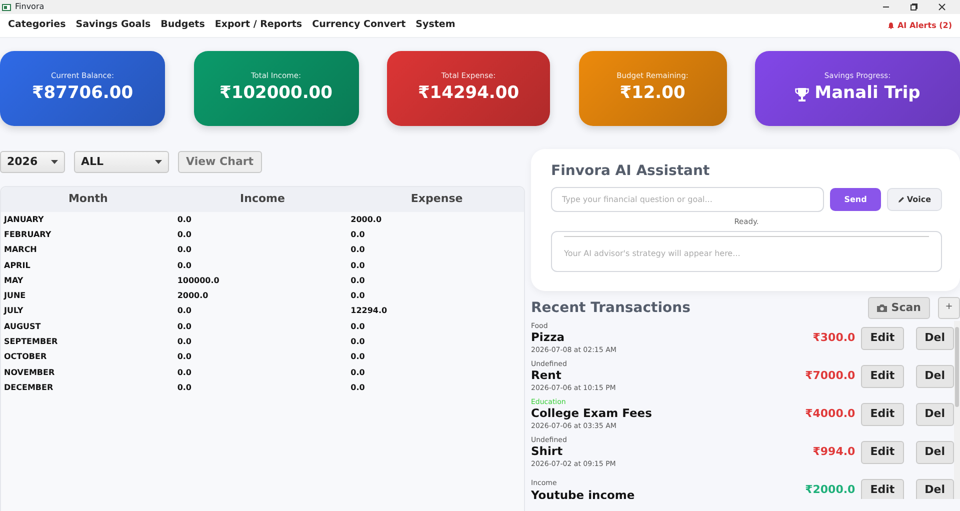 The width and height of the screenshot is (960, 511). I want to click on transaction-amount: ₹300.0, so click(834, 338).